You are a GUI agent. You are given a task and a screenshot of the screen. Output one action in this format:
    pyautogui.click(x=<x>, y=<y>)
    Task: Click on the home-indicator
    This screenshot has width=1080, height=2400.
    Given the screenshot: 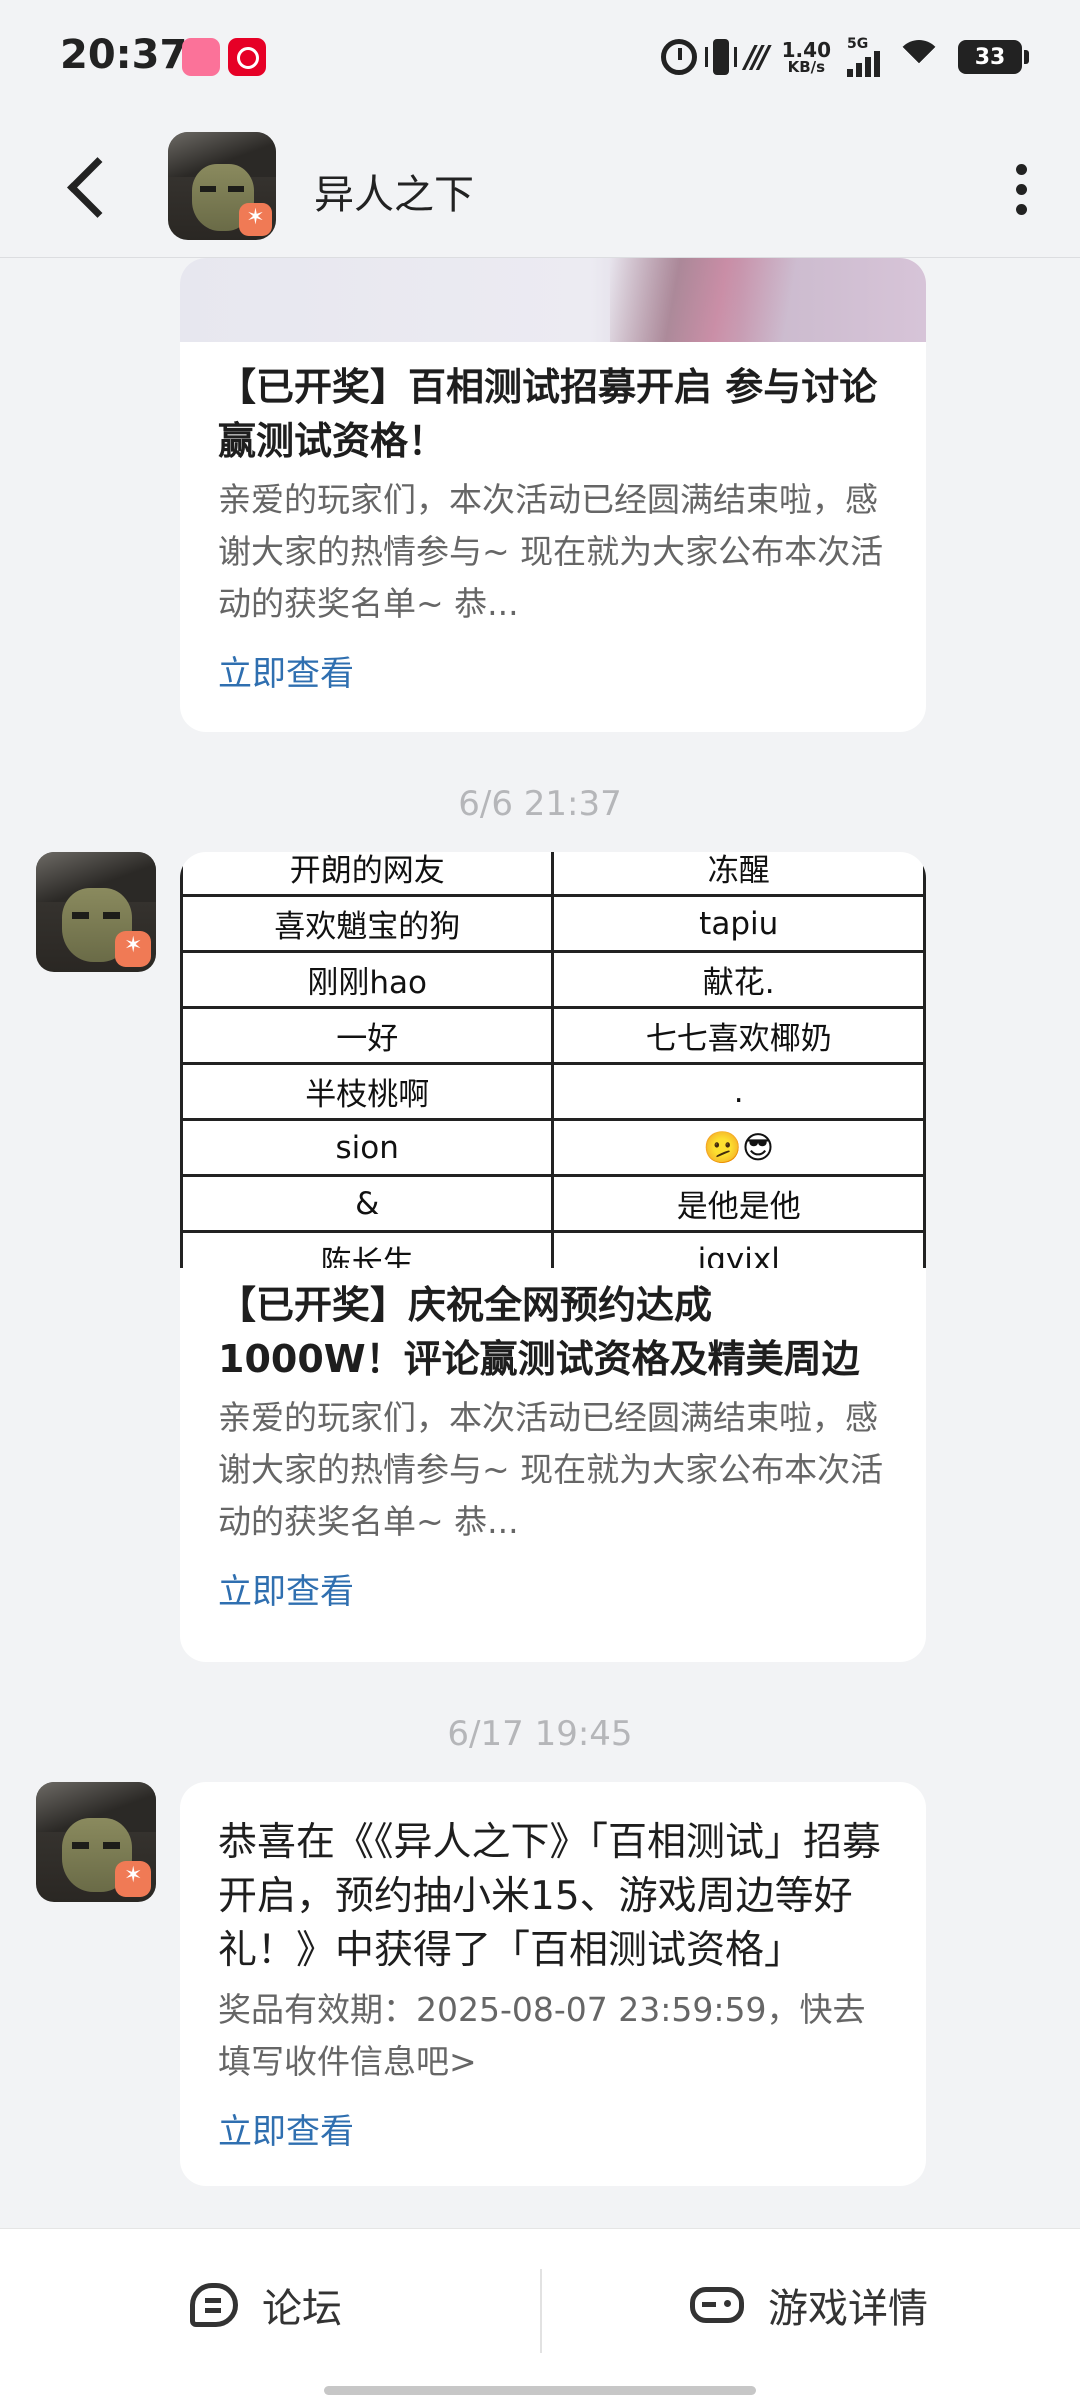 What is the action you would take?
    pyautogui.click(x=540, y=2390)
    